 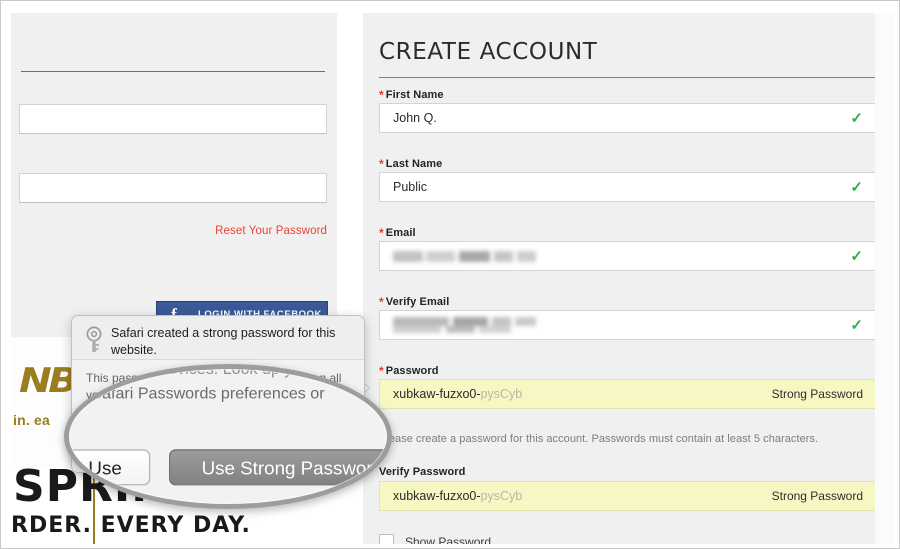 I want to click on last-name-valid-icon: ✓, so click(x=856, y=187).